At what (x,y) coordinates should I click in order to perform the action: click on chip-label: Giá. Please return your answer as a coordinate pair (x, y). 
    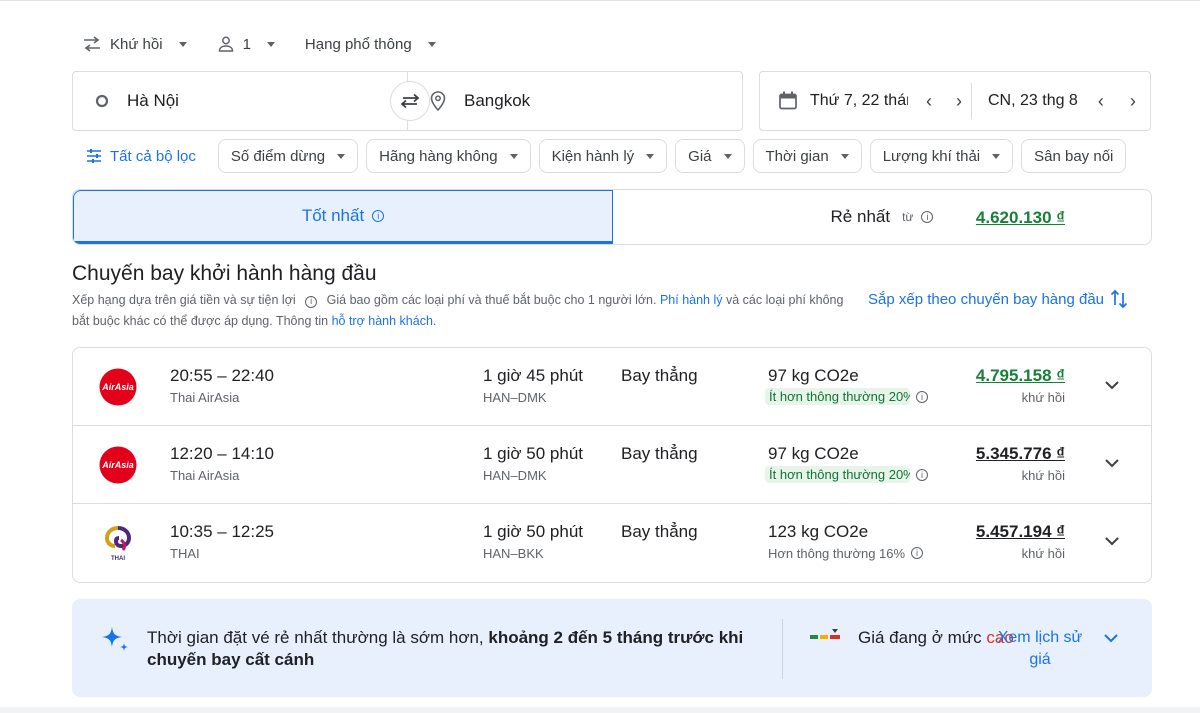
    Looking at the image, I should click on (700, 156).